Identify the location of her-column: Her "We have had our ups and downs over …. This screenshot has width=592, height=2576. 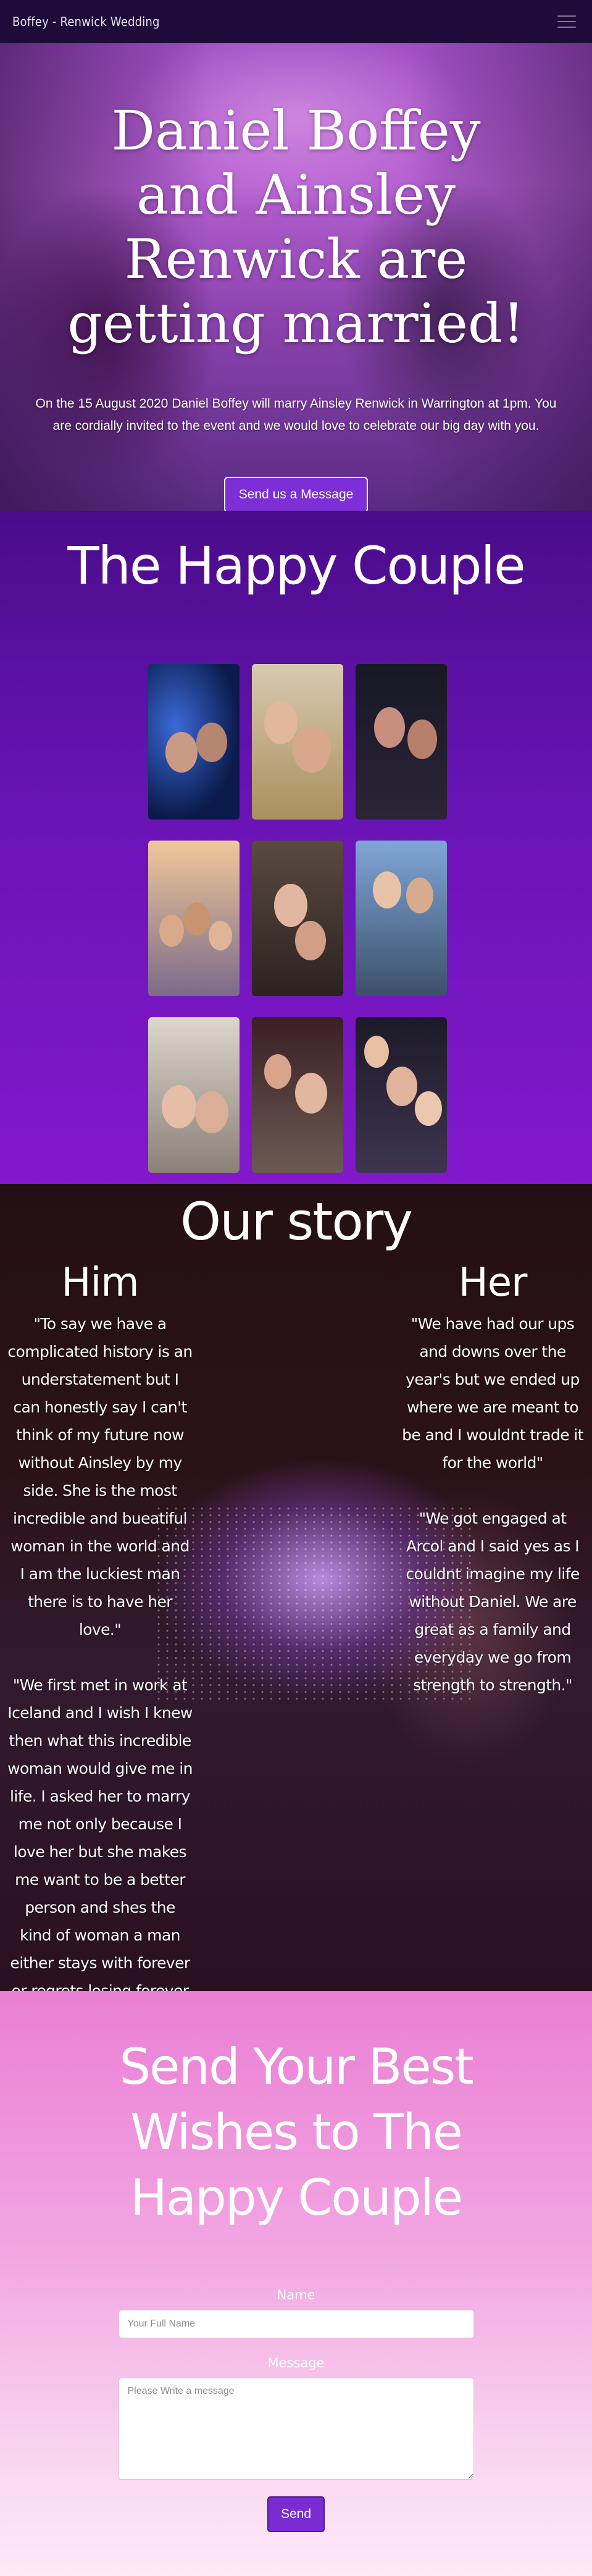
(493, 1492).